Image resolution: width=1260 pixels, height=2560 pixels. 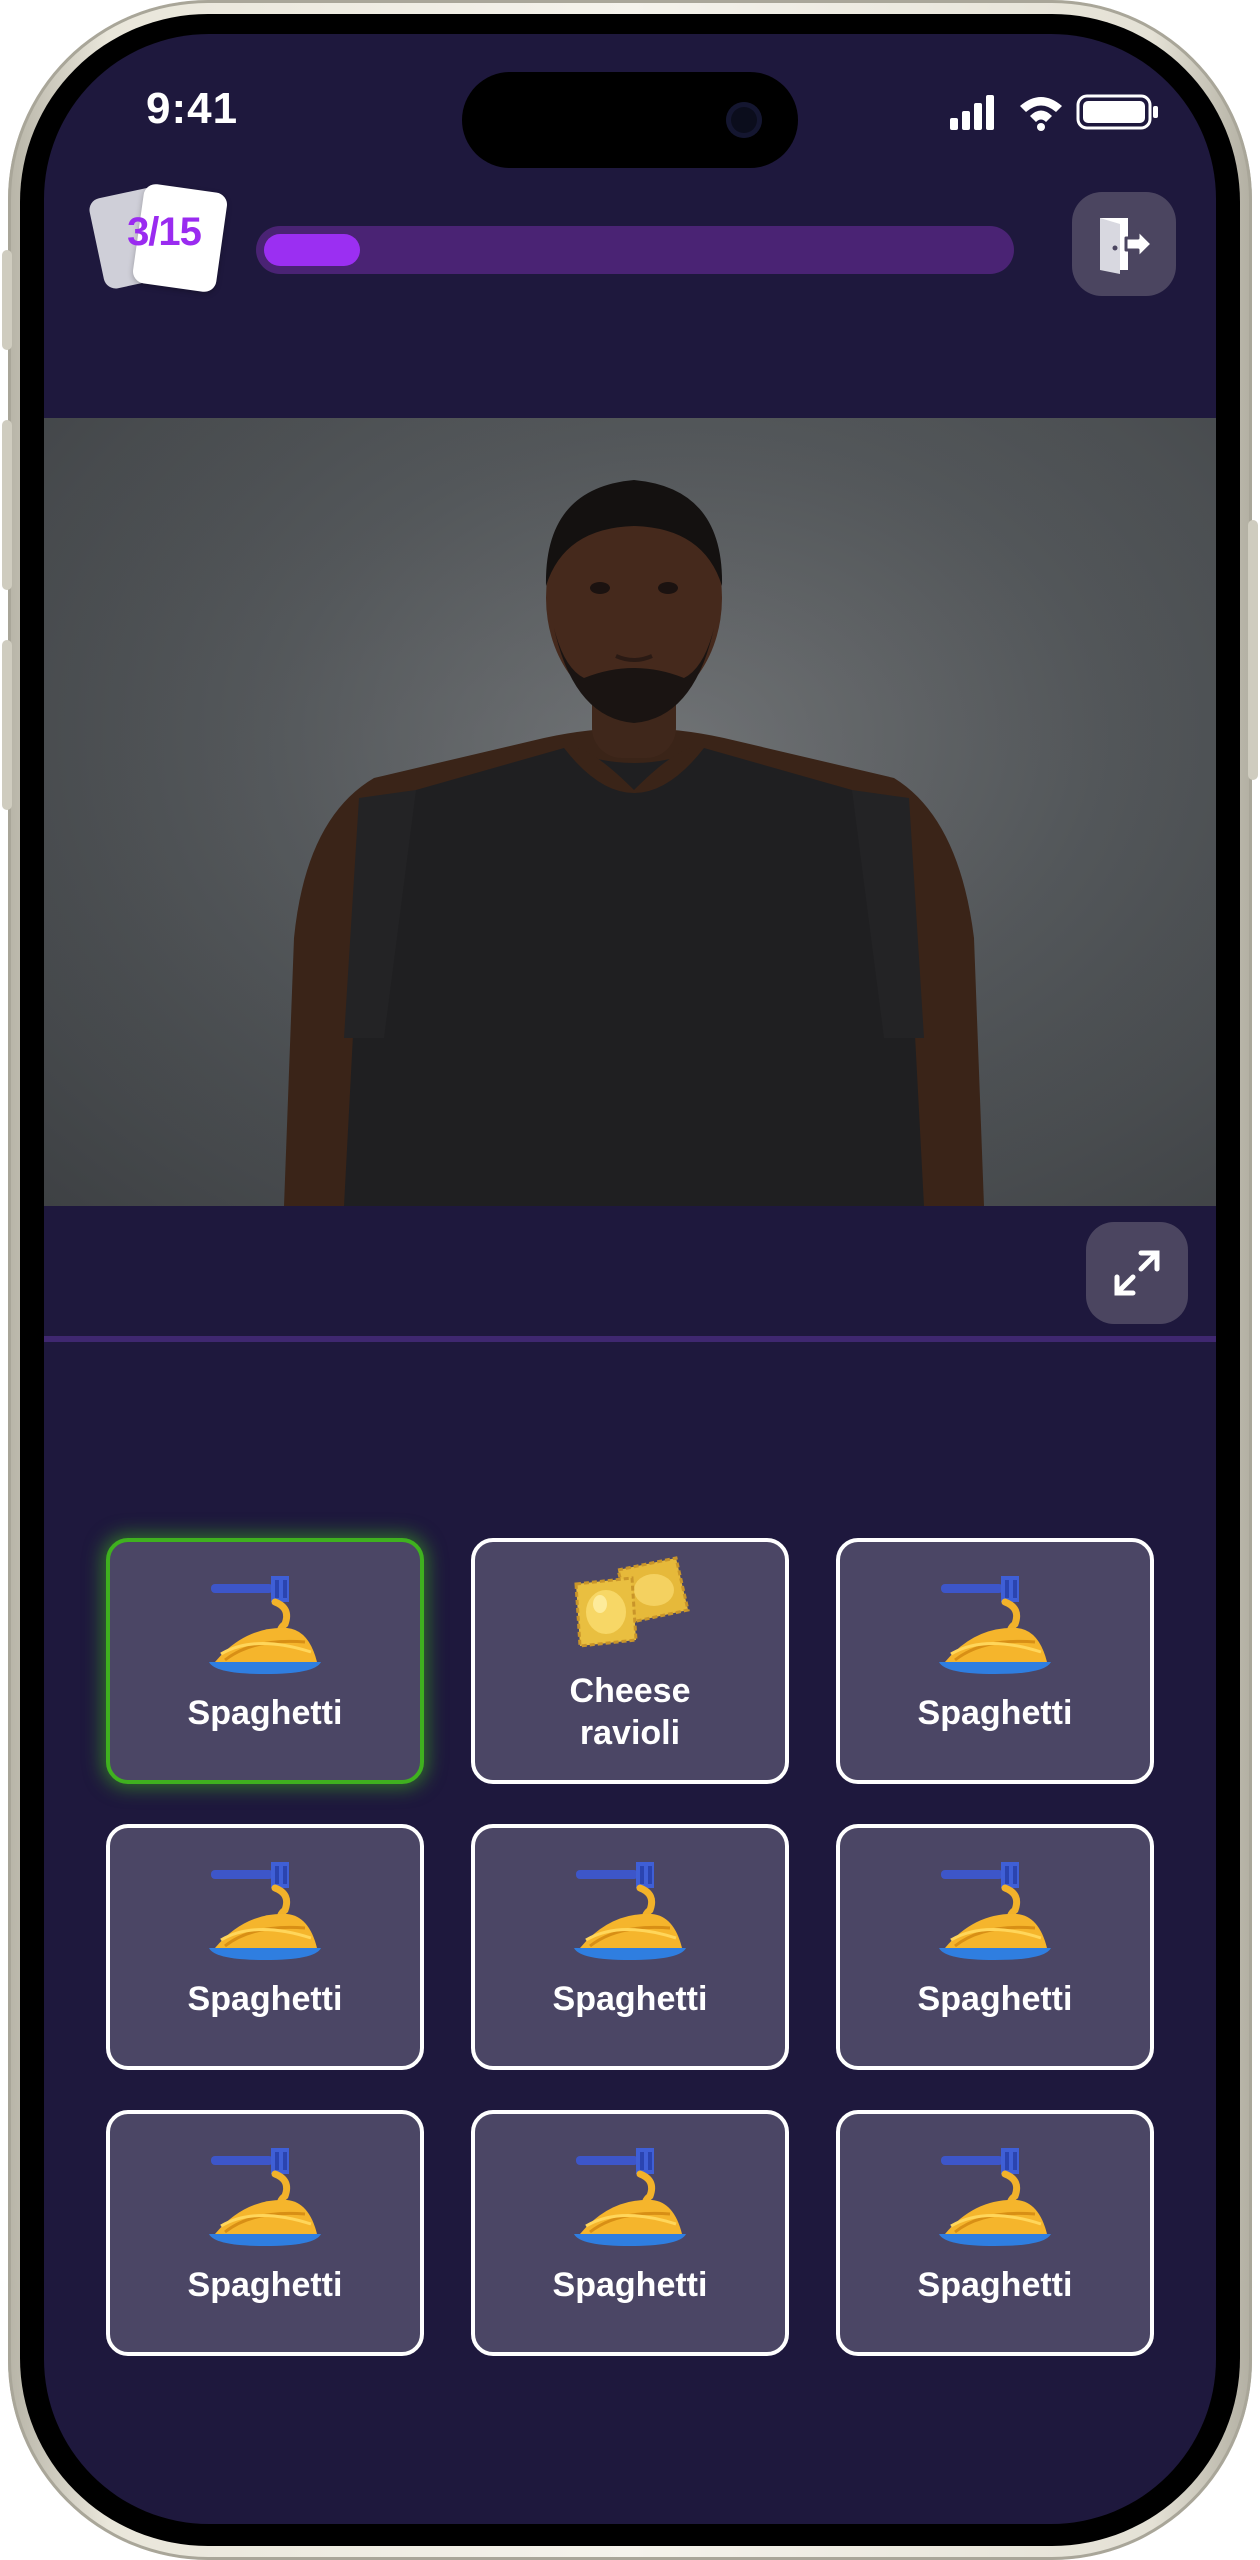 I want to click on action-button, so click(x=7, y=300).